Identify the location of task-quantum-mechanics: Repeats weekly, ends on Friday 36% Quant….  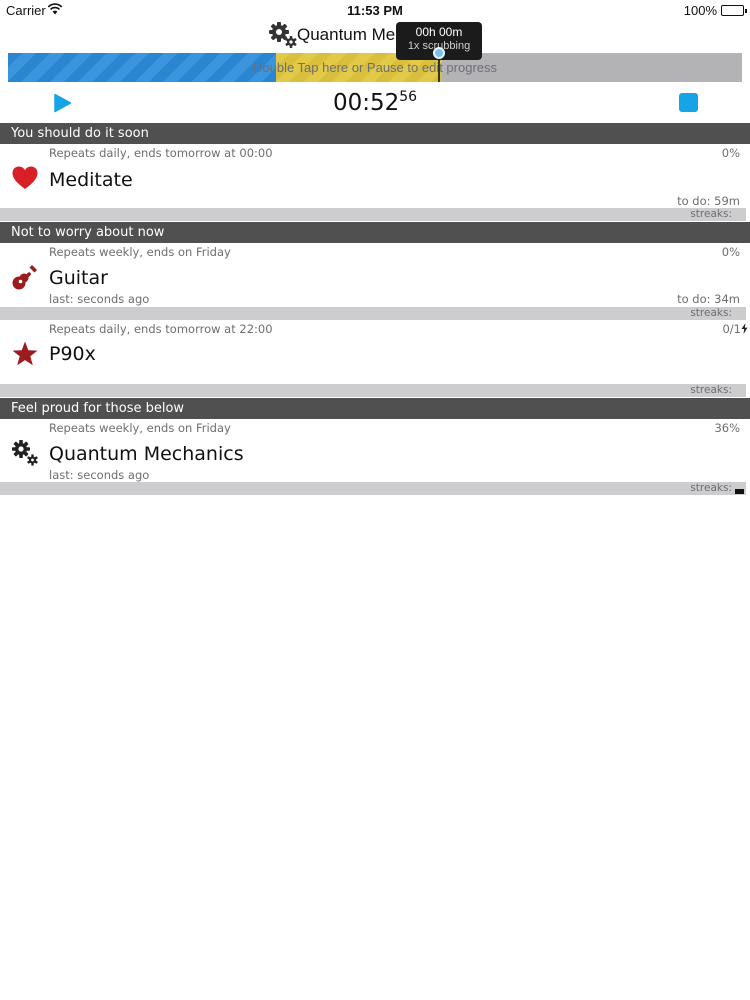
(375, 458).